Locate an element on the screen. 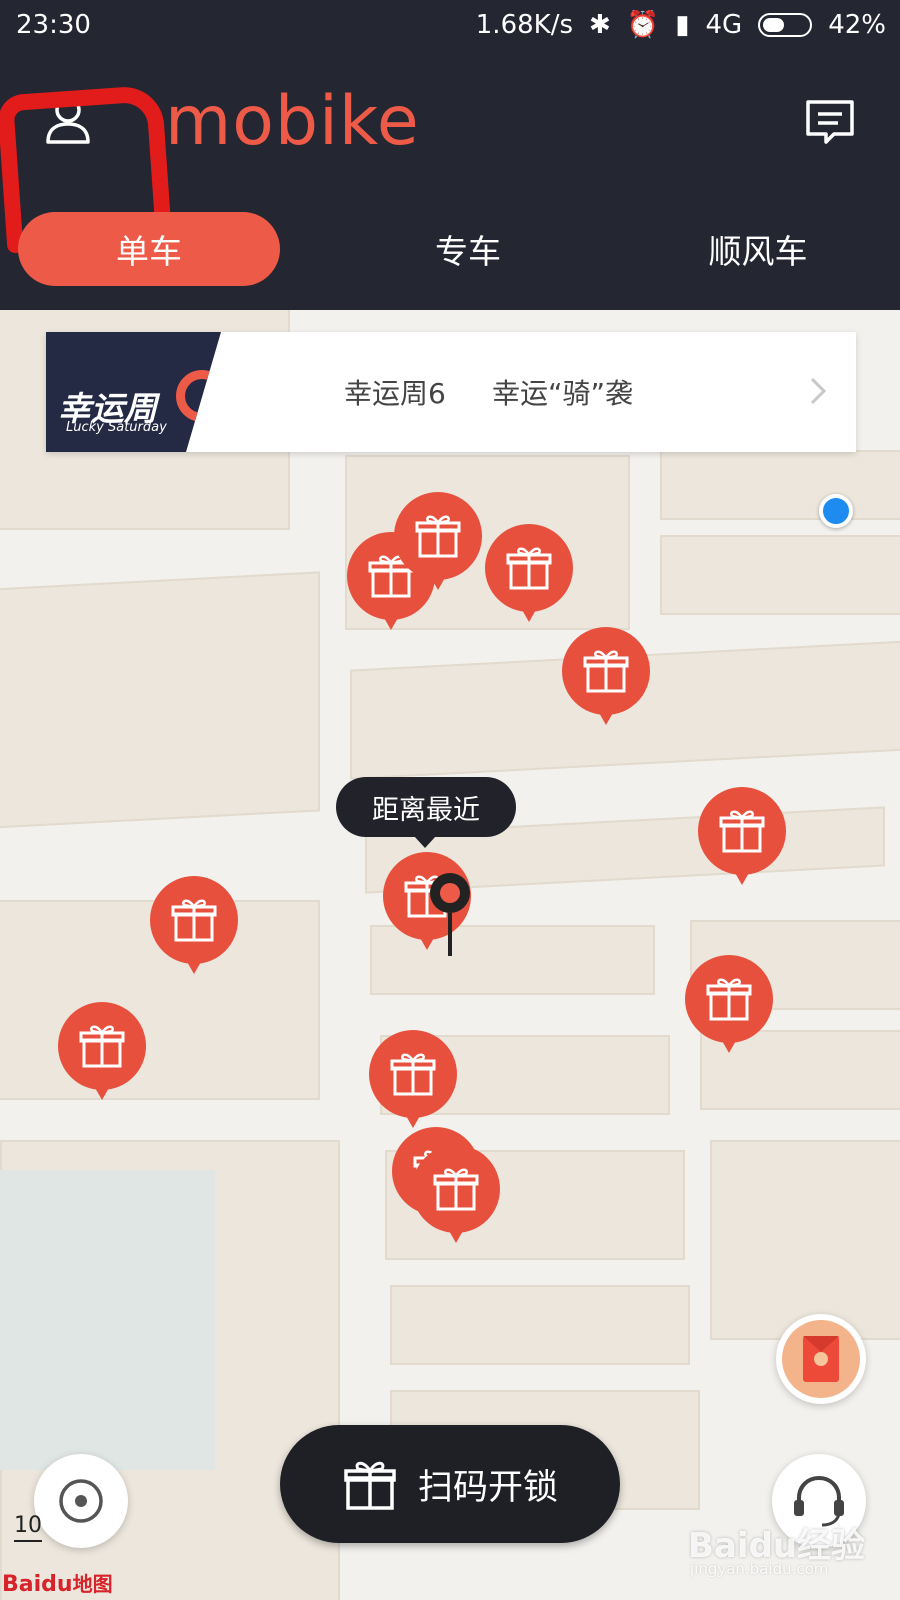 This screenshot has width=900, height=1600. signal-icon: ▮ is located at coordinates (682, 25).